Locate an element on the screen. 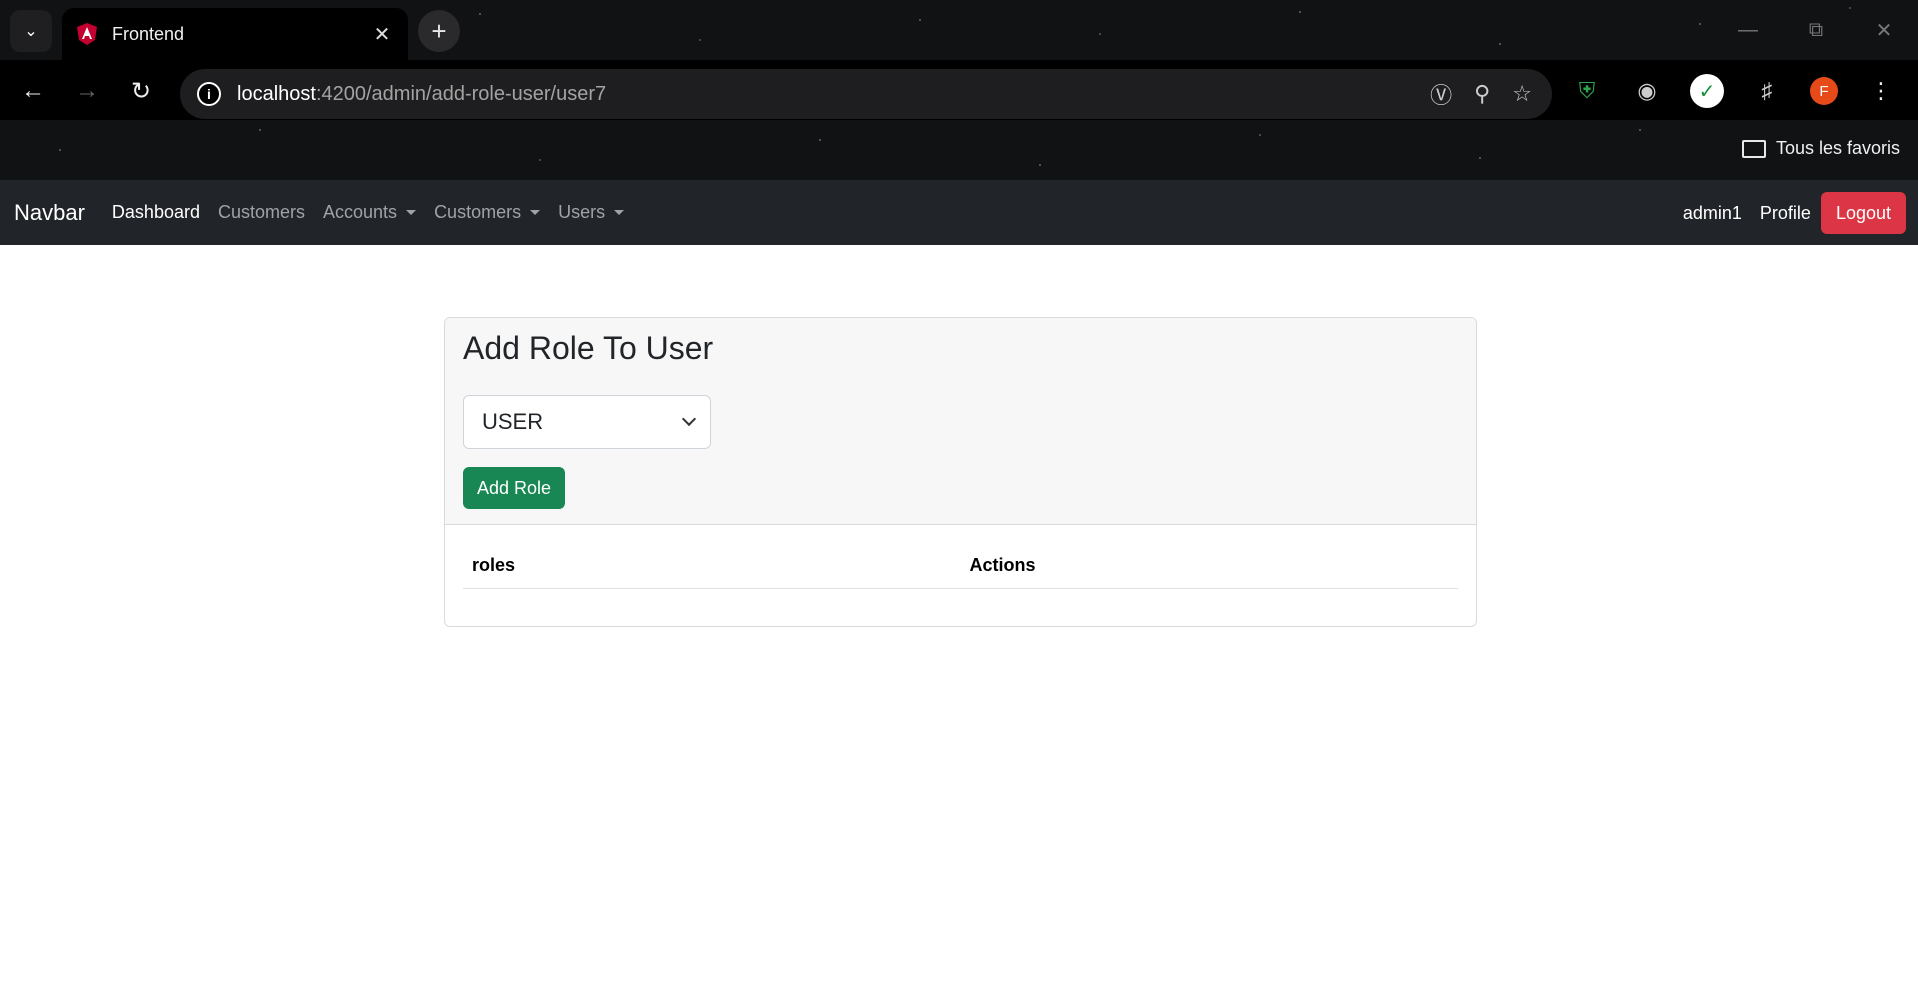 Image resolution: width=1918 pixels, height=1003 pixels. card-body: roles Actions is located at coordinates (960, 566).